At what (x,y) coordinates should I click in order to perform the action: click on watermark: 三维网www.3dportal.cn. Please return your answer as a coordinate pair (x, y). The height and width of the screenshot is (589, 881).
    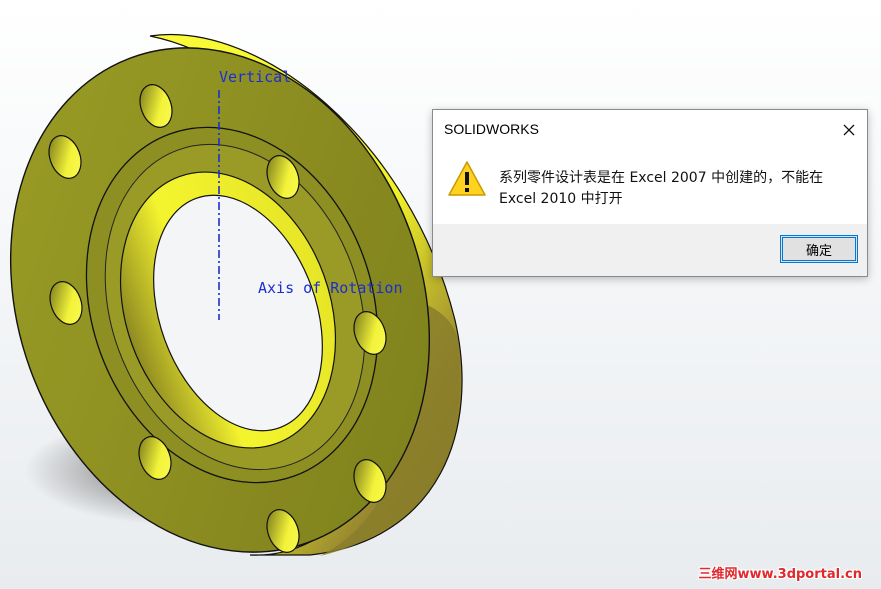
    Looking at the image, I should click on (780, 574).